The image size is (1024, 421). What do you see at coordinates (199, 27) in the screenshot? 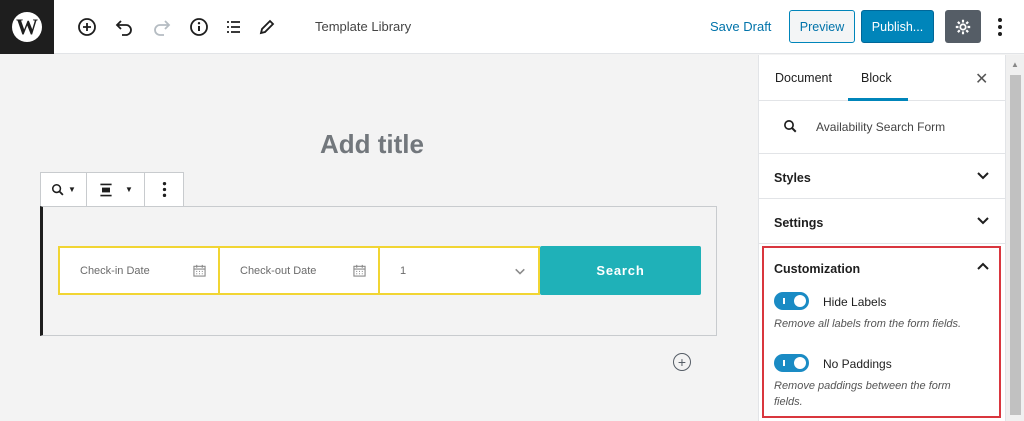
I see `info-icon` at bounding box center [199, 27].